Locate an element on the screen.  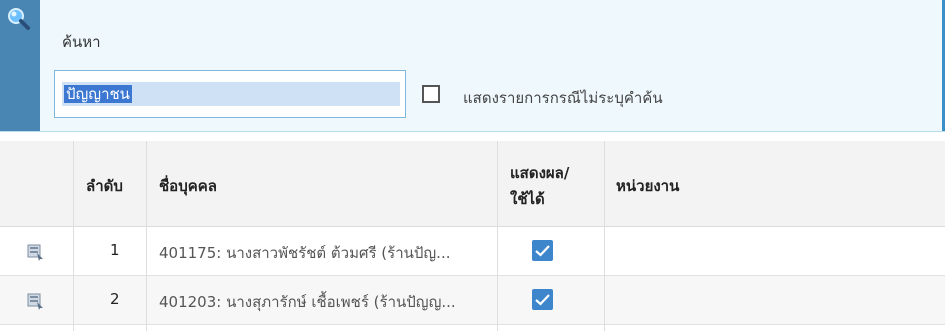
search-input-value: ปัญญาชน is located at coordinates (98, 94).